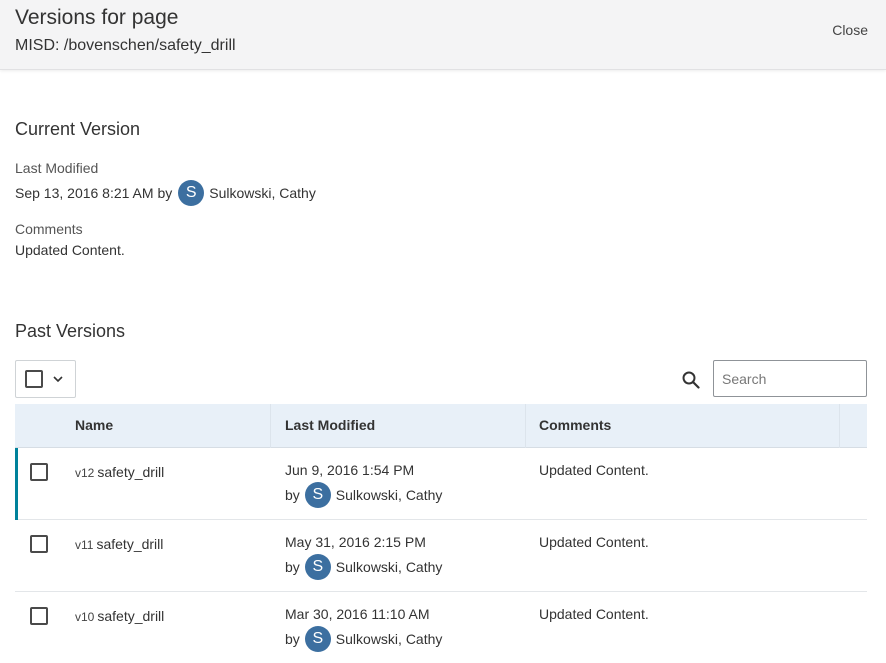  Describe the element at coordinates (94, 425) in the screenshot. I see `column-header-name: Name` at that location.